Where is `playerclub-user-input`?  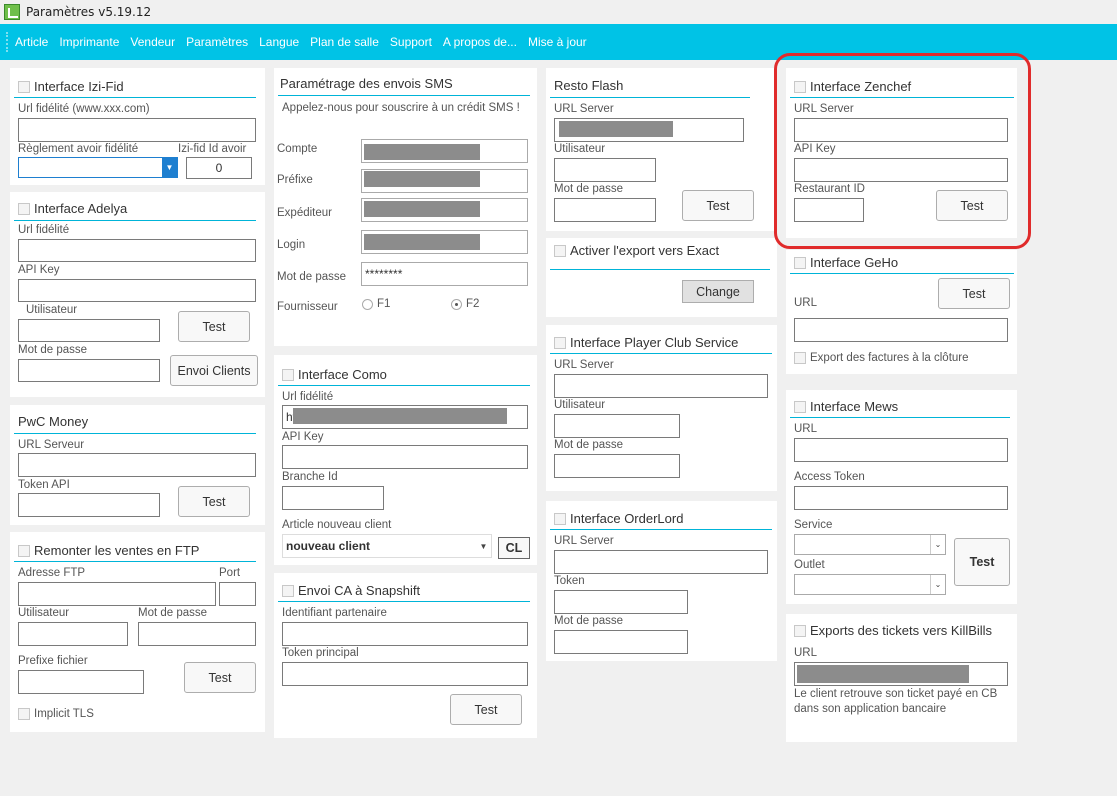
playerclub-user-input is located at coordinates (617, 426).